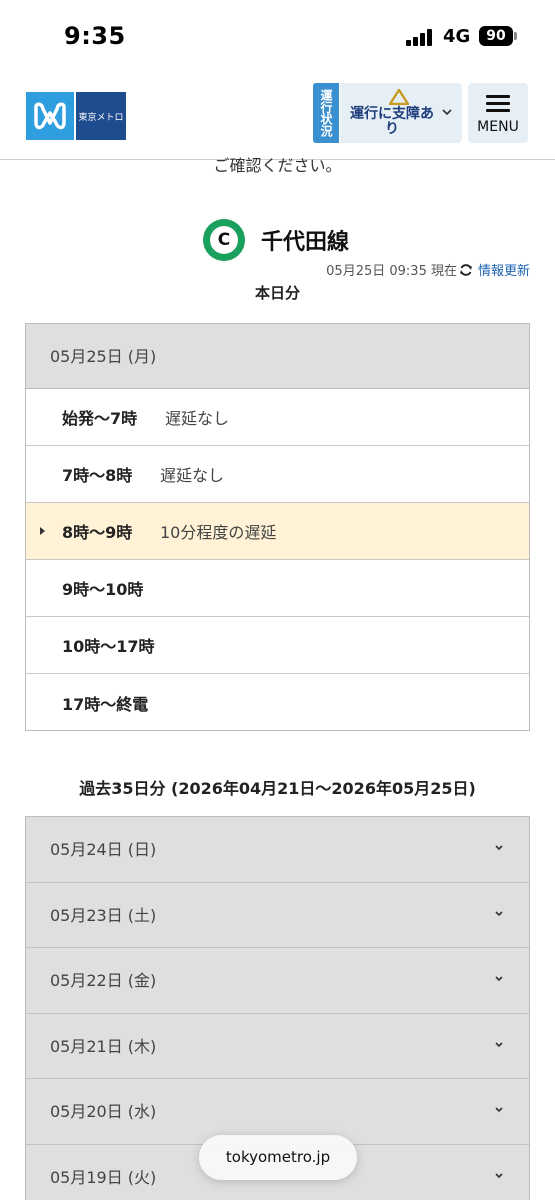  I want to click on slot-time: 17時〜終電, so click(105, 704).